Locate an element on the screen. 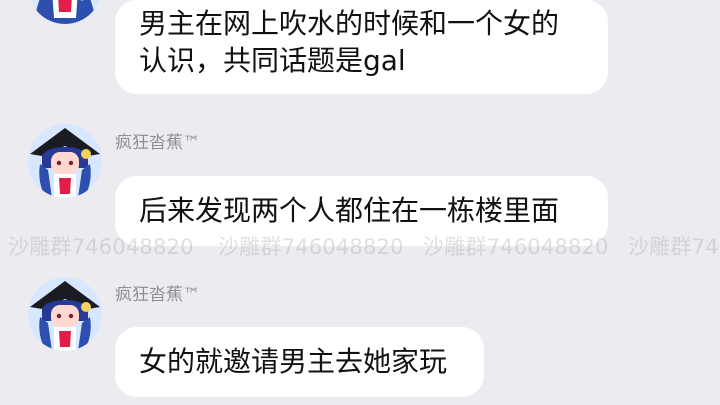  message-text-line: 男主在网上吹水的时候和一个女的 is located at coordinates (349, 23).